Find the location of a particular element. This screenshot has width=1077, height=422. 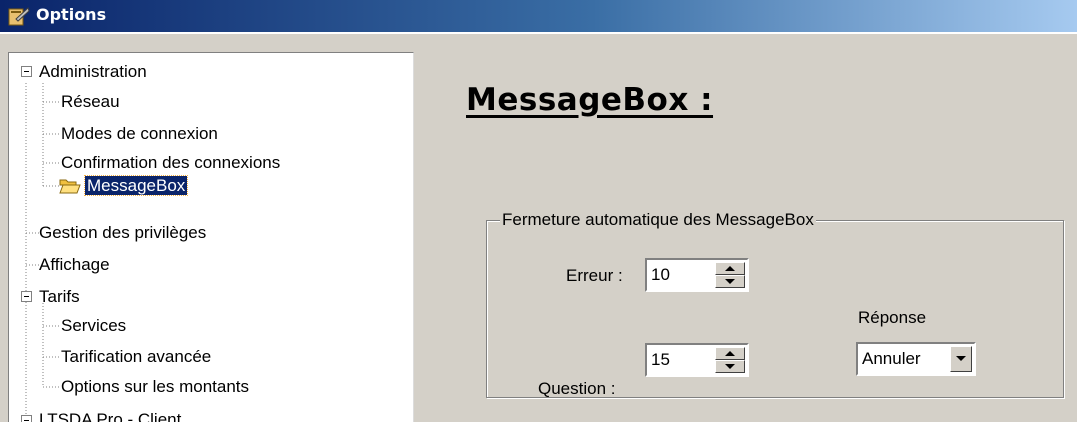

window-title: Options is located at coordinates (71, 14).